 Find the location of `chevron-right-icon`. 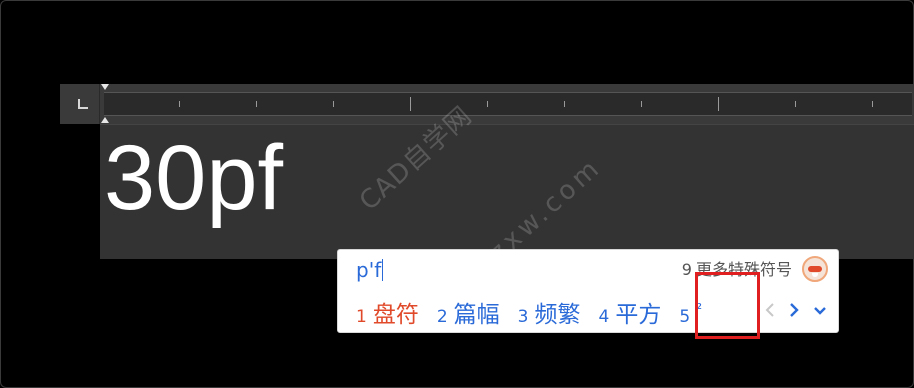

chevron-right-icon is located at coordinates (794, 310).